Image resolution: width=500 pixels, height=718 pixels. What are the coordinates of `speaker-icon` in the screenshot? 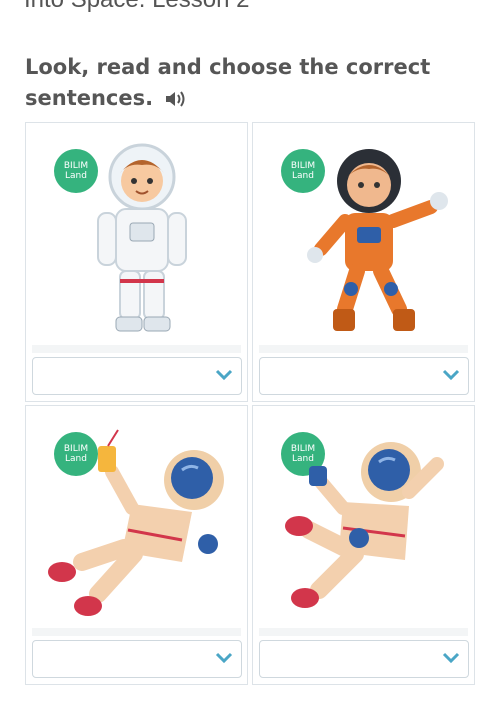 It's located at (175, 101).